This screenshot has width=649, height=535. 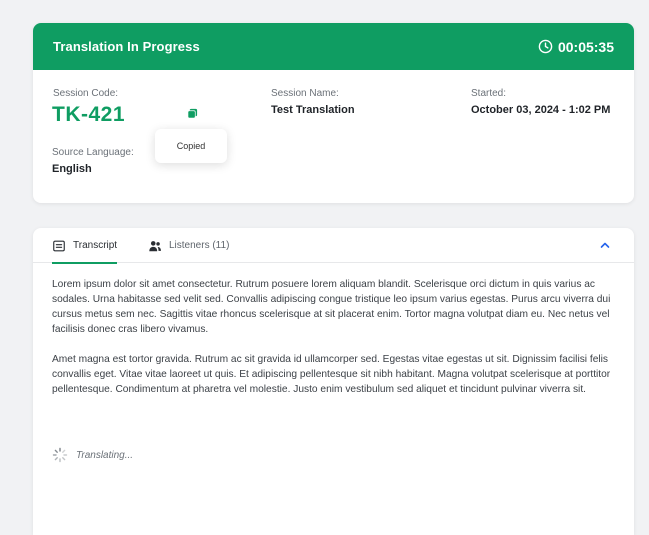 I want to click on session-header: Translation In Progress 00:05:35, so click(x=333, y=46).